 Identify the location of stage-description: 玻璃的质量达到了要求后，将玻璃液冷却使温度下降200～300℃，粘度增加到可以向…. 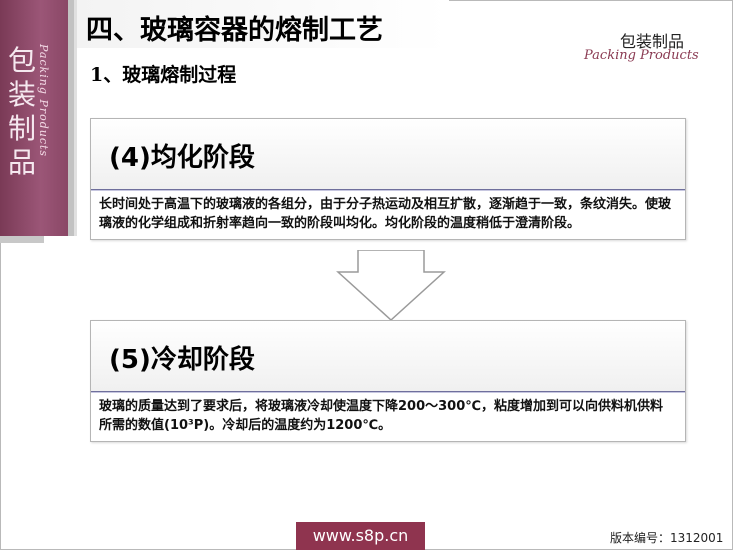
(388, 416).